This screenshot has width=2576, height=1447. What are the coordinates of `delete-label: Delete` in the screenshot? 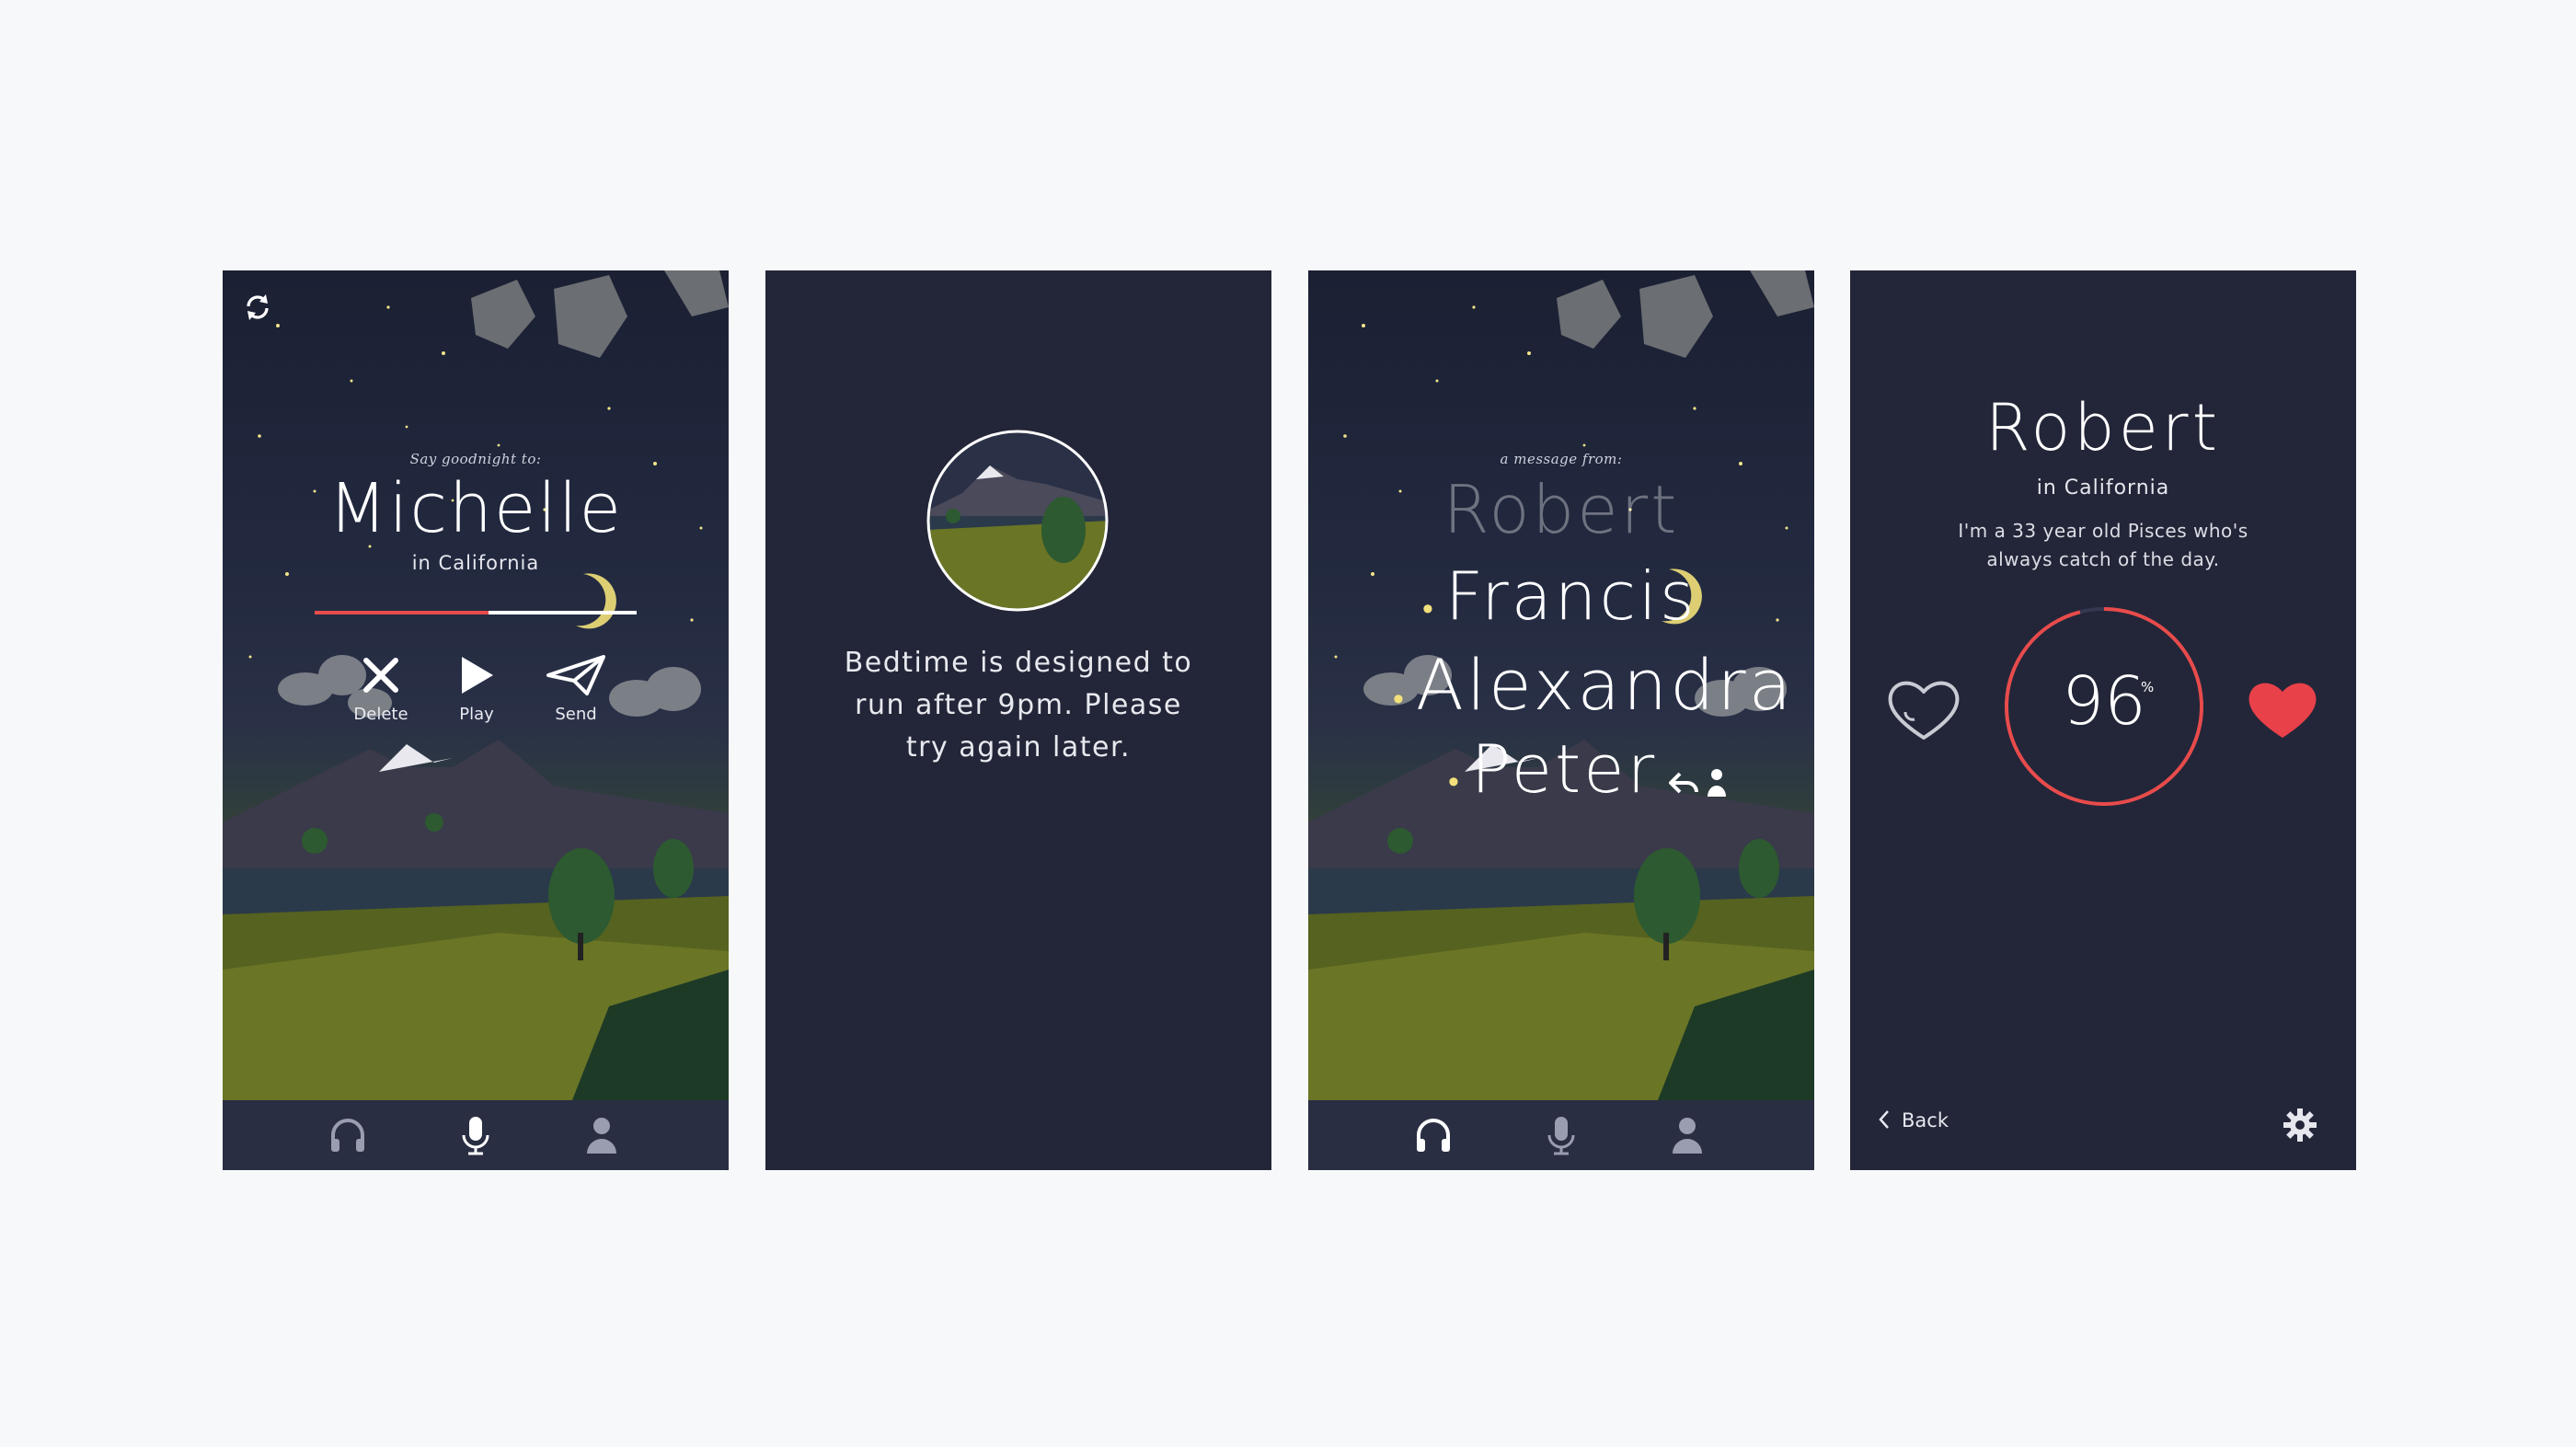 It's located at (380, 715).